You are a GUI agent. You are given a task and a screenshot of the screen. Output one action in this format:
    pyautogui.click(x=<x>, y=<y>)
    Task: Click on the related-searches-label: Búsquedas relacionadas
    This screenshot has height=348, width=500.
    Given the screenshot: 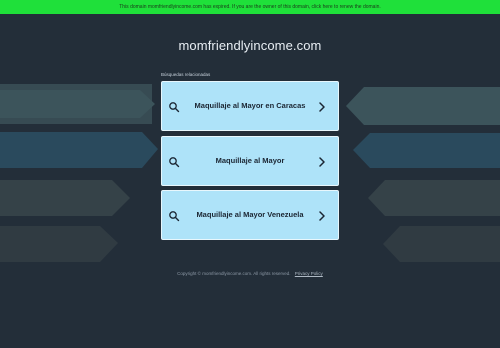 What is the action you would take?
    pyautogui.click(x=186, y=74)
    